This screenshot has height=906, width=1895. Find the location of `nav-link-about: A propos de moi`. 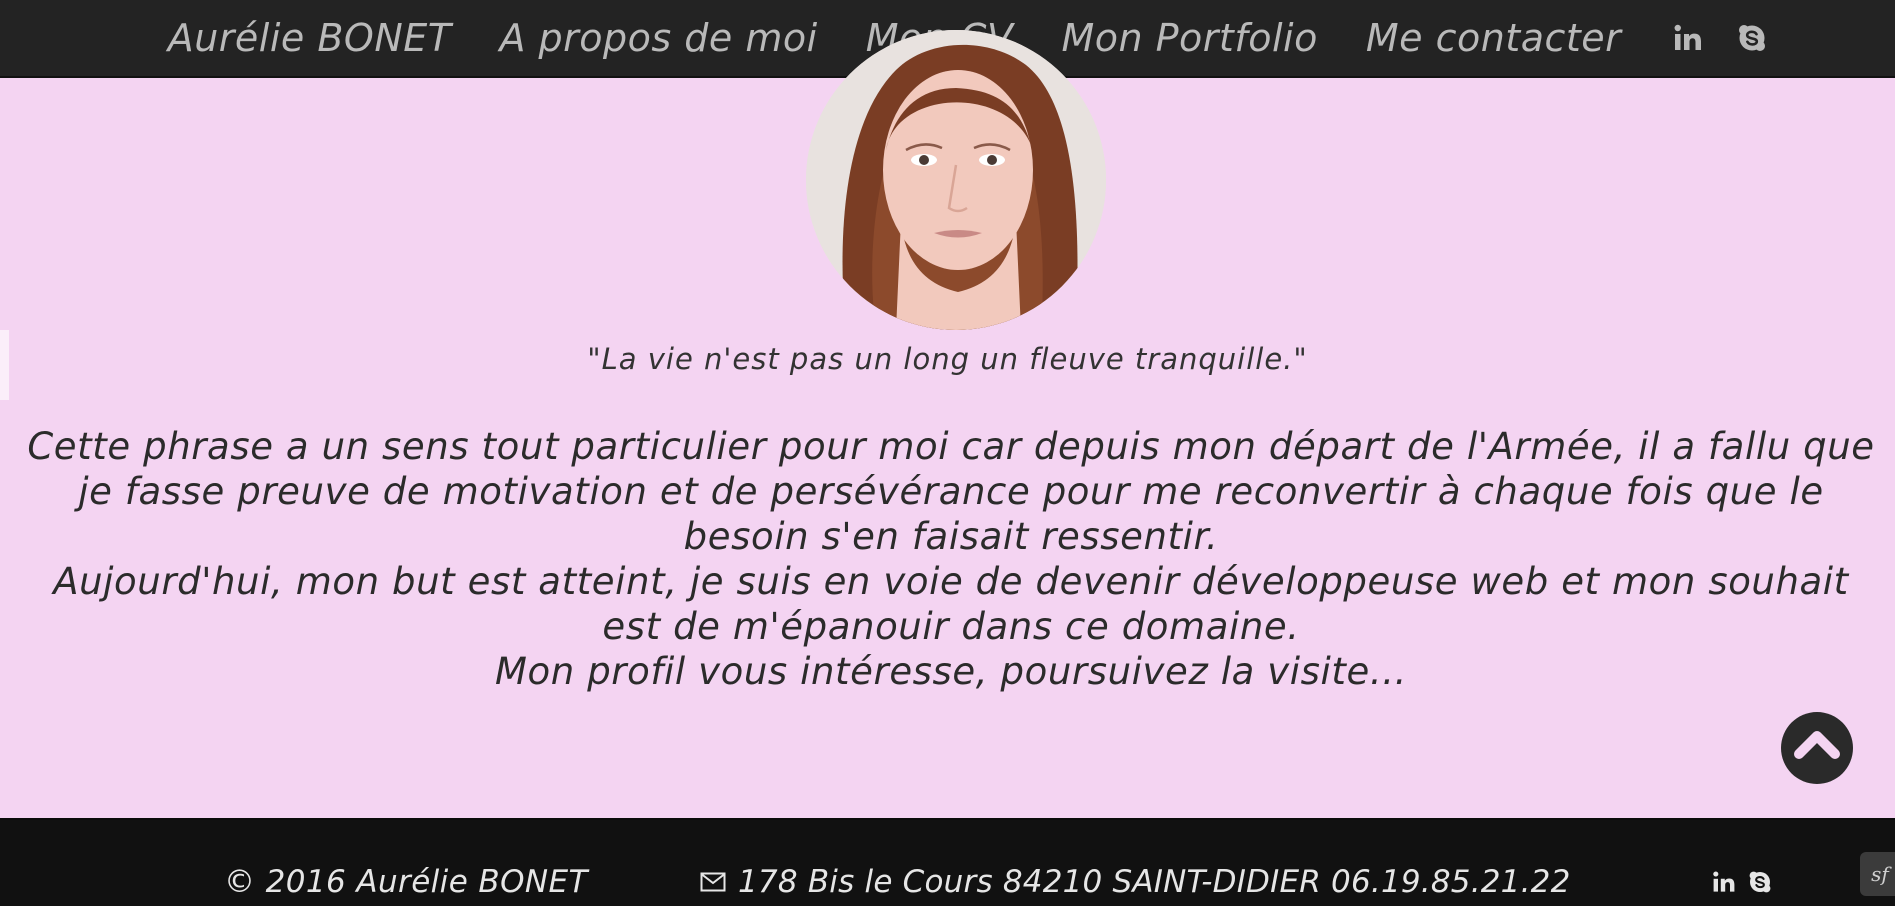

nav-link-about: A propos de moi is located at coordinates (658, 38).